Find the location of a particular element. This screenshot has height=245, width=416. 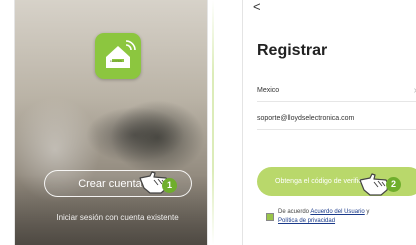

house-wifi-icon is located at coordinates (121, 54).